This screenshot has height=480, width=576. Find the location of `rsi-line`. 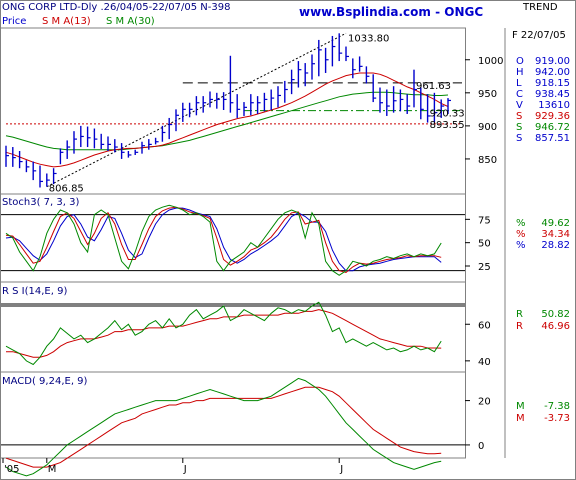

rsi-line is located at coordinates (223, 333).